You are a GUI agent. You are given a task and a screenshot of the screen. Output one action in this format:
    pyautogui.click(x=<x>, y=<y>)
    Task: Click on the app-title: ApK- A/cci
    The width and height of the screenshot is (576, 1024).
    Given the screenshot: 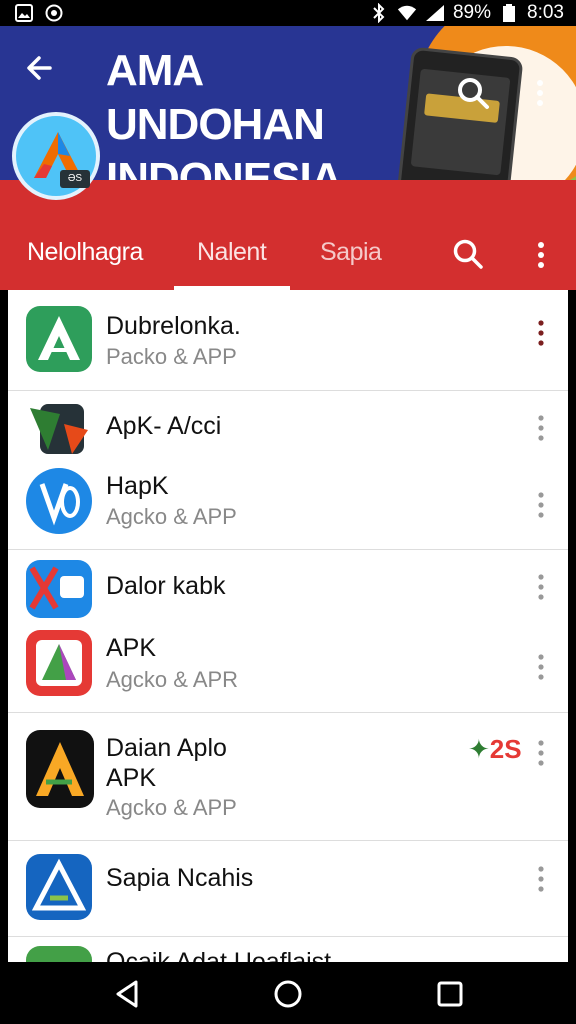 What is the action you would take?
    pyautogui.click(x=163, y=426)
    